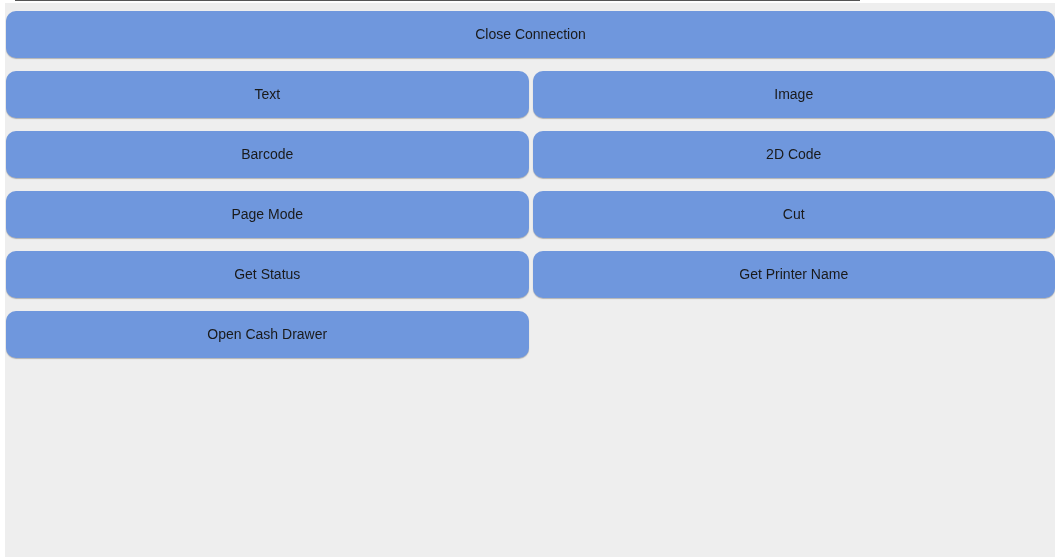  I want to click on action-button: Get Status, so click(267, 274).